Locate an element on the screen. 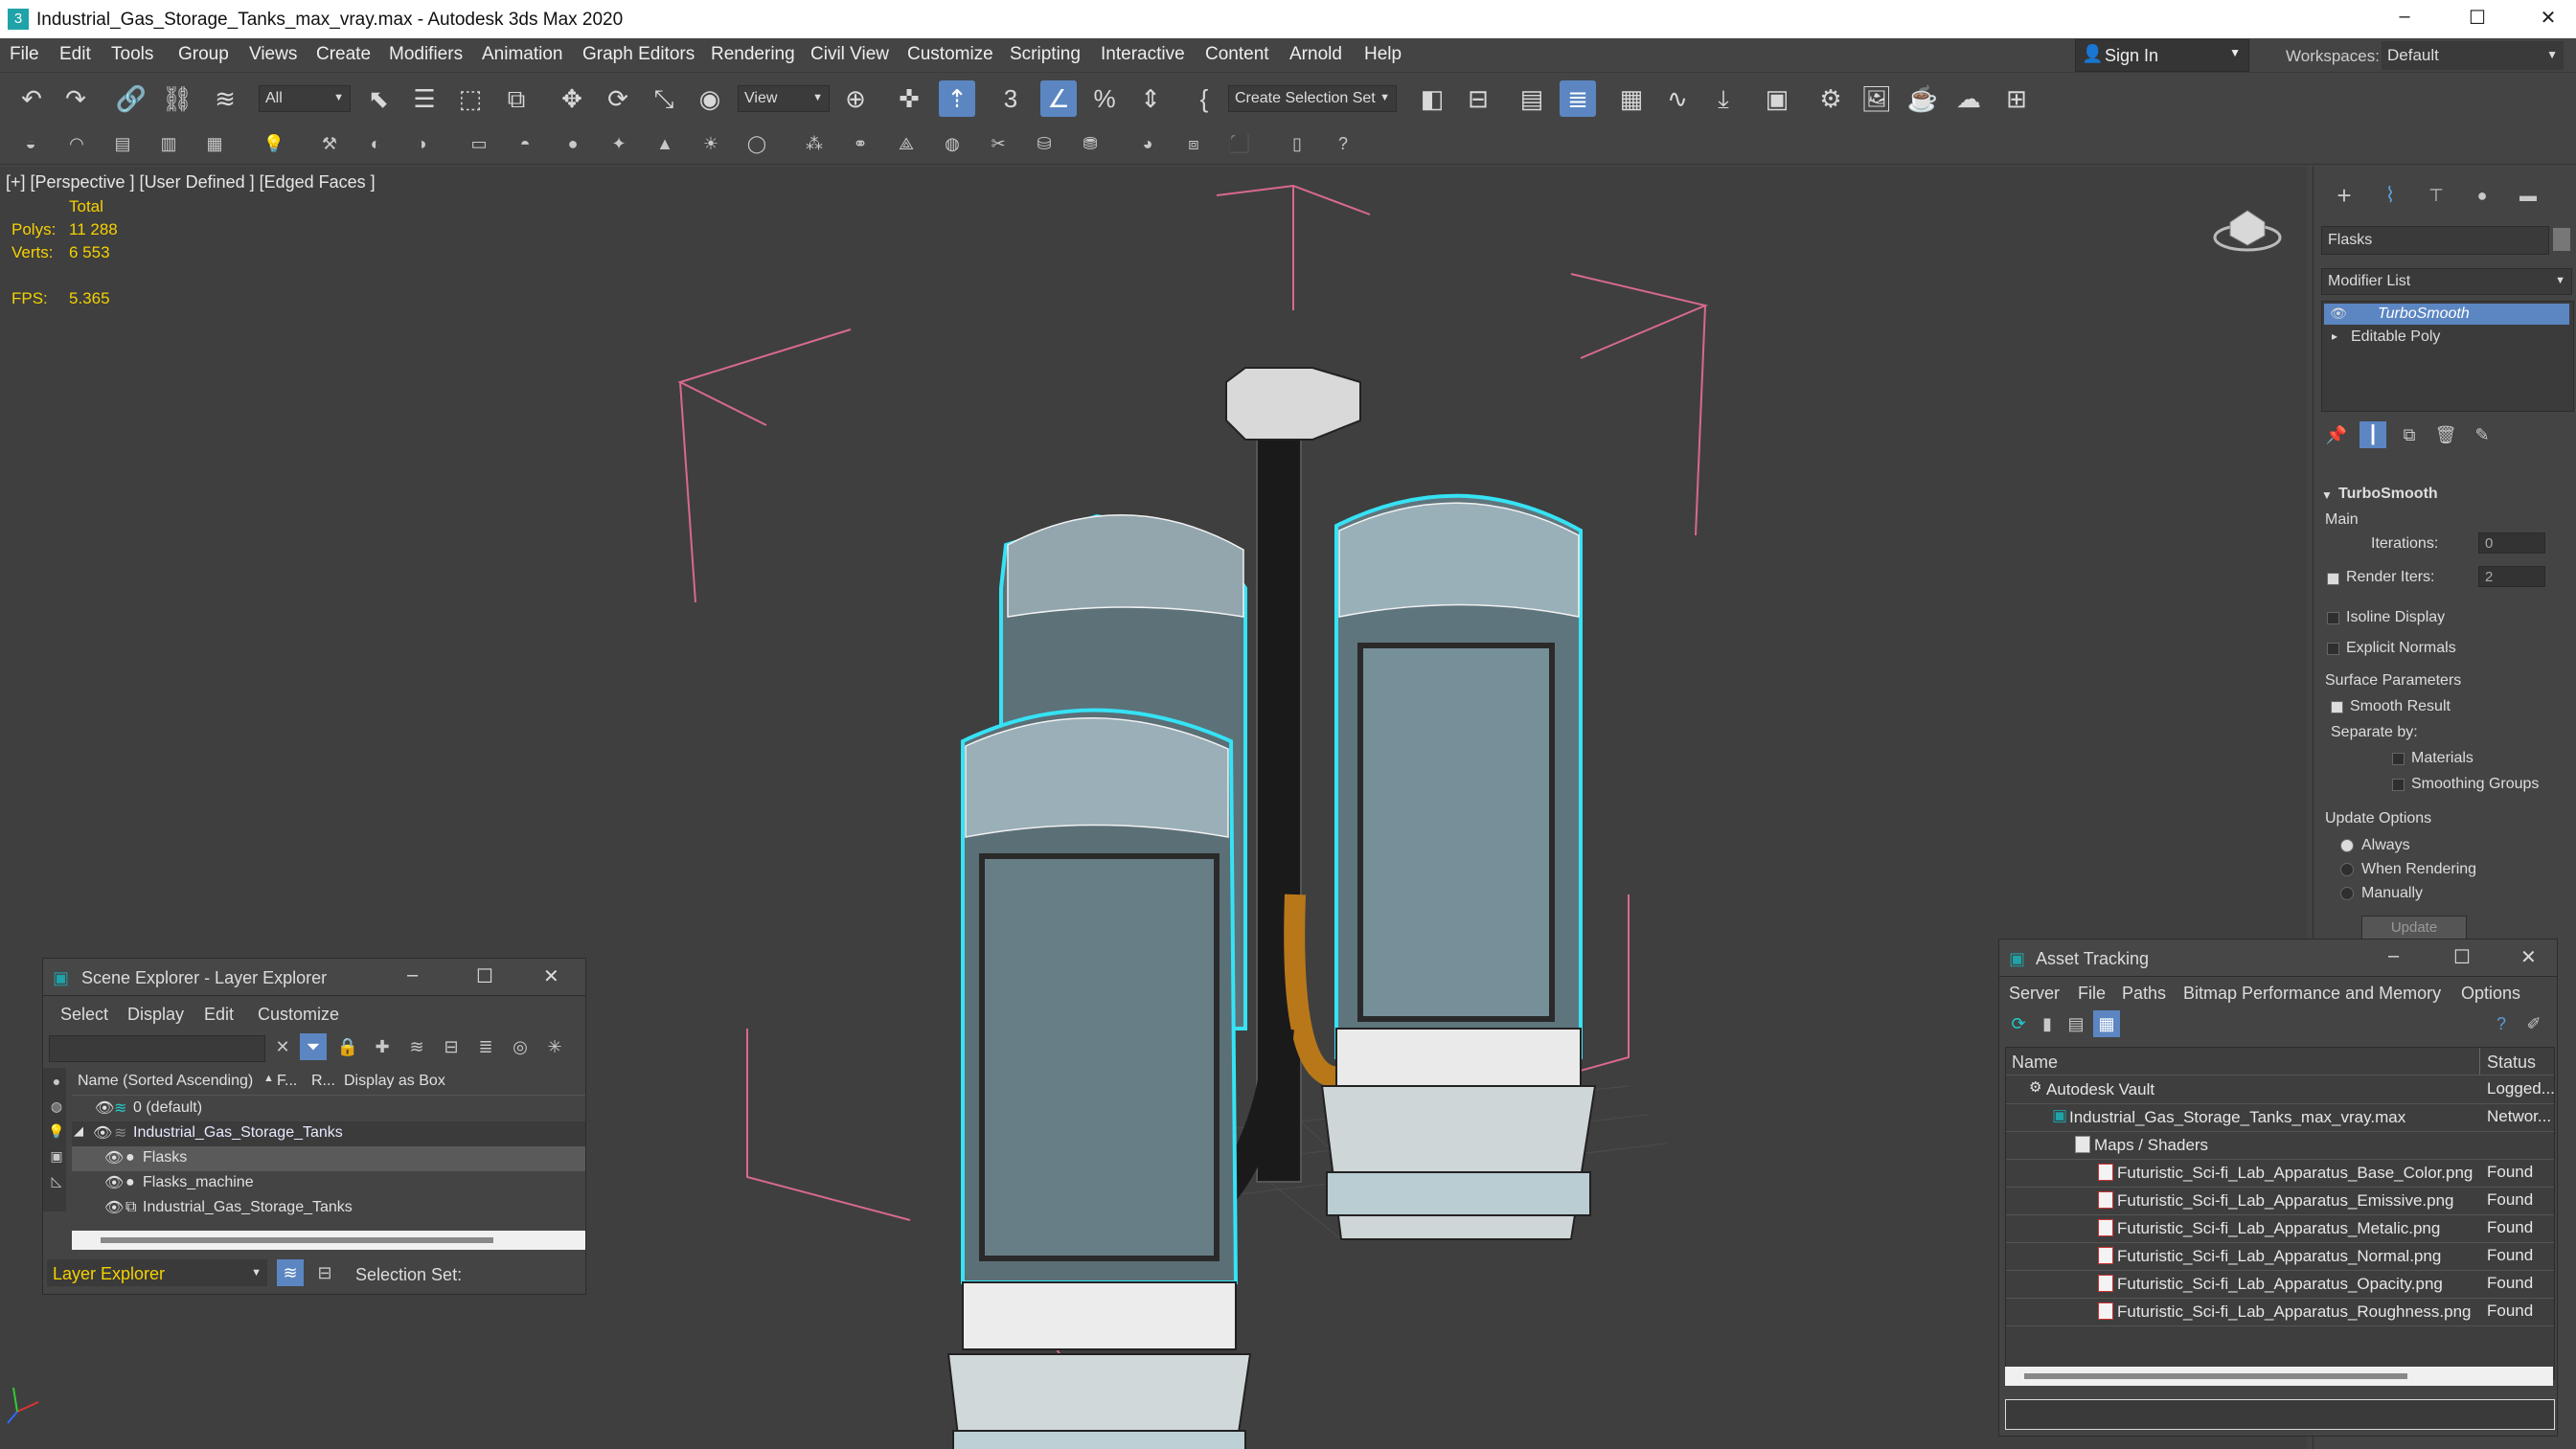 The height and width of the screenshot is (1449, 2576). selection-set-mode-icon: ⊟ is located at coordinates (324, 1272).